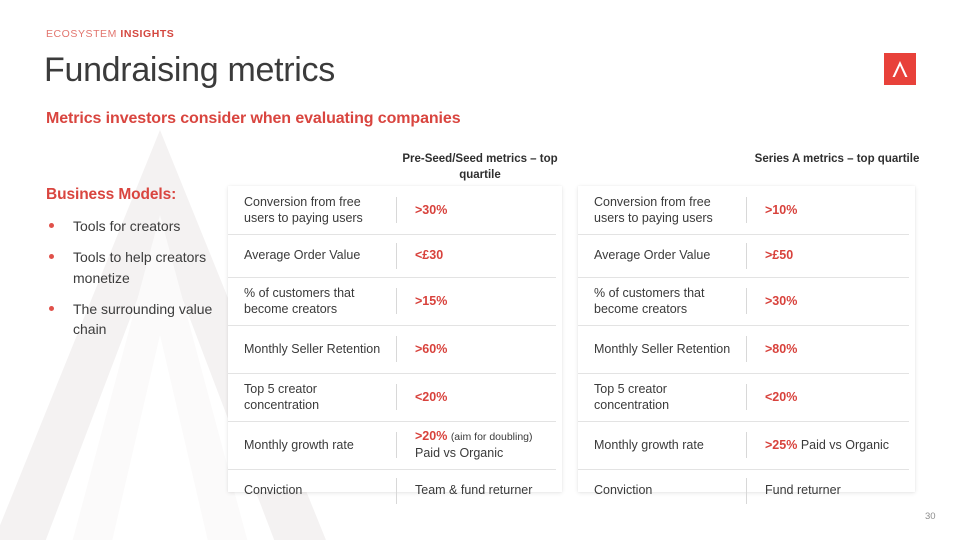  I want to click on column-header-seriesa: Series A metrics – top quartile, so click(837, 159).